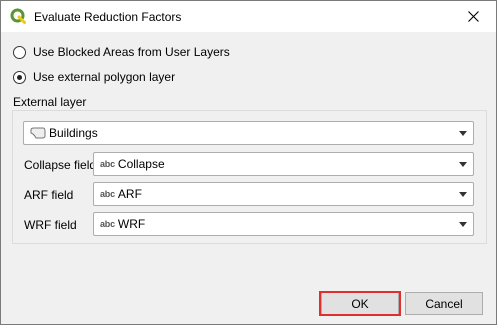 Image resolution: width=497 pixels, height=325 pixels. I want to click on cancel-button: Cancel, so click(444, 303).